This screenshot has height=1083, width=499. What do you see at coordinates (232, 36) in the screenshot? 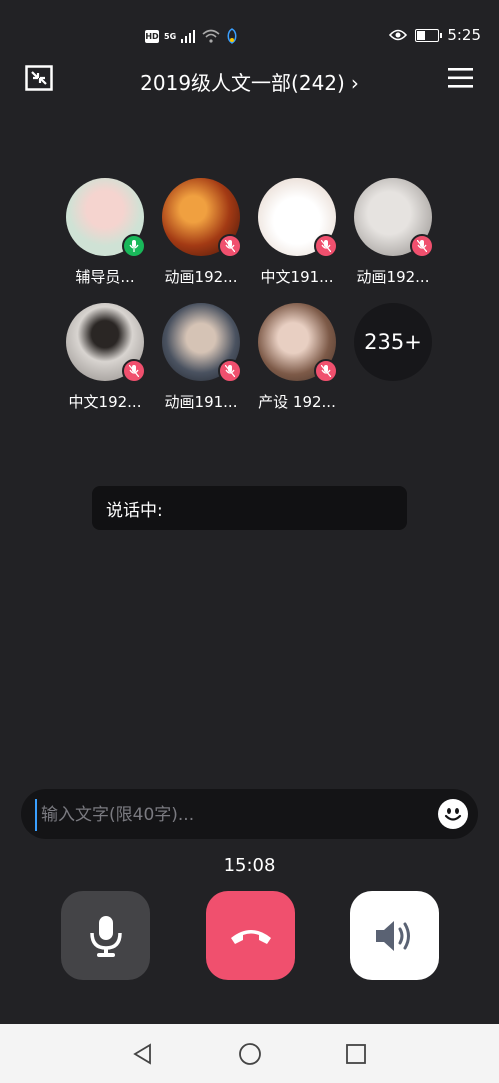
I see `app-notification-icon` at bounding box center [232, 36].